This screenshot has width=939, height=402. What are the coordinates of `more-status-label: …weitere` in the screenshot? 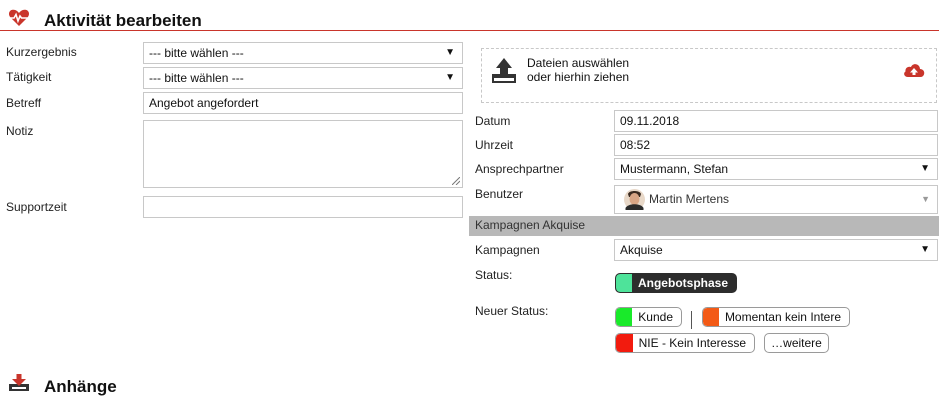 It's located at (796, 343).